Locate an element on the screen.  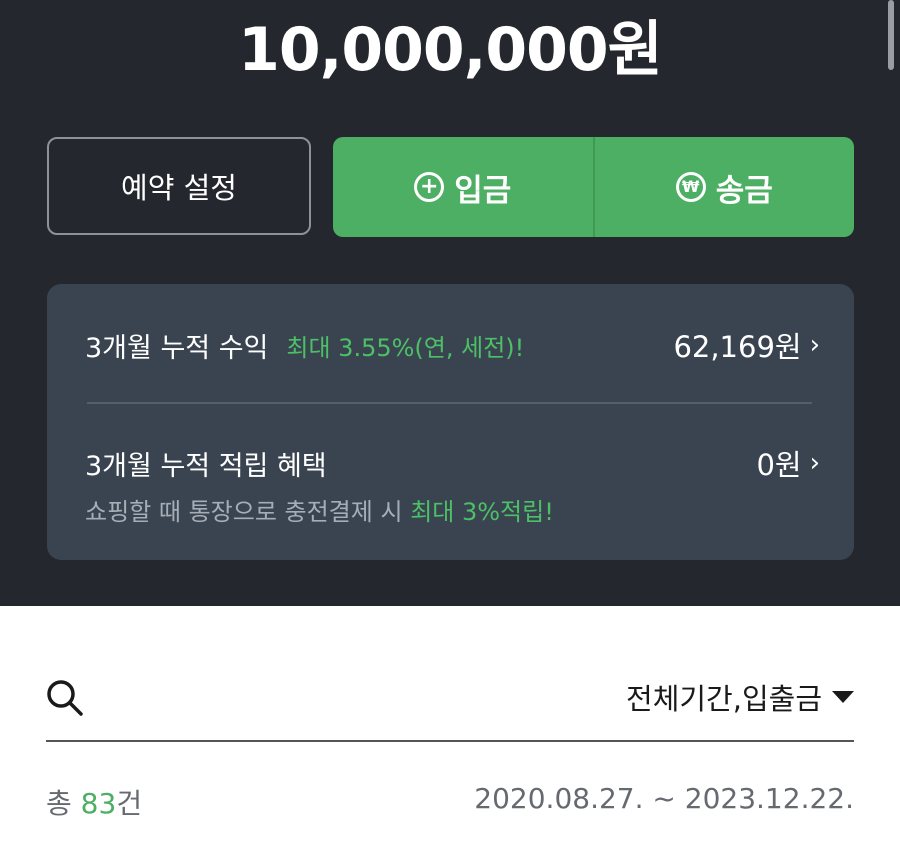
account-balance: 10,000,000원 is located at coordinates (450, 50).